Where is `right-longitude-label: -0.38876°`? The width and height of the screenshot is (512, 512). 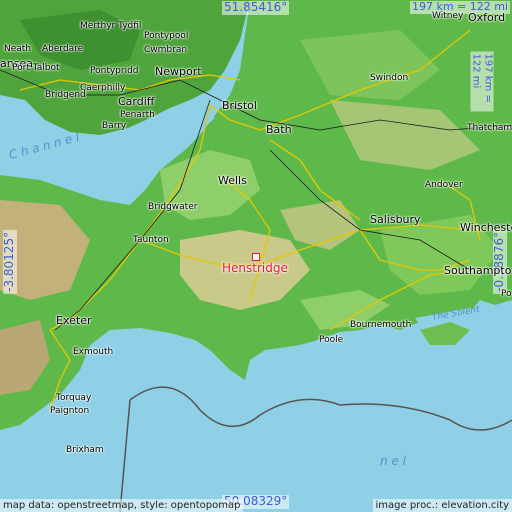
right-longitude-label: -0.38876° is located at coordinates (499, 261).